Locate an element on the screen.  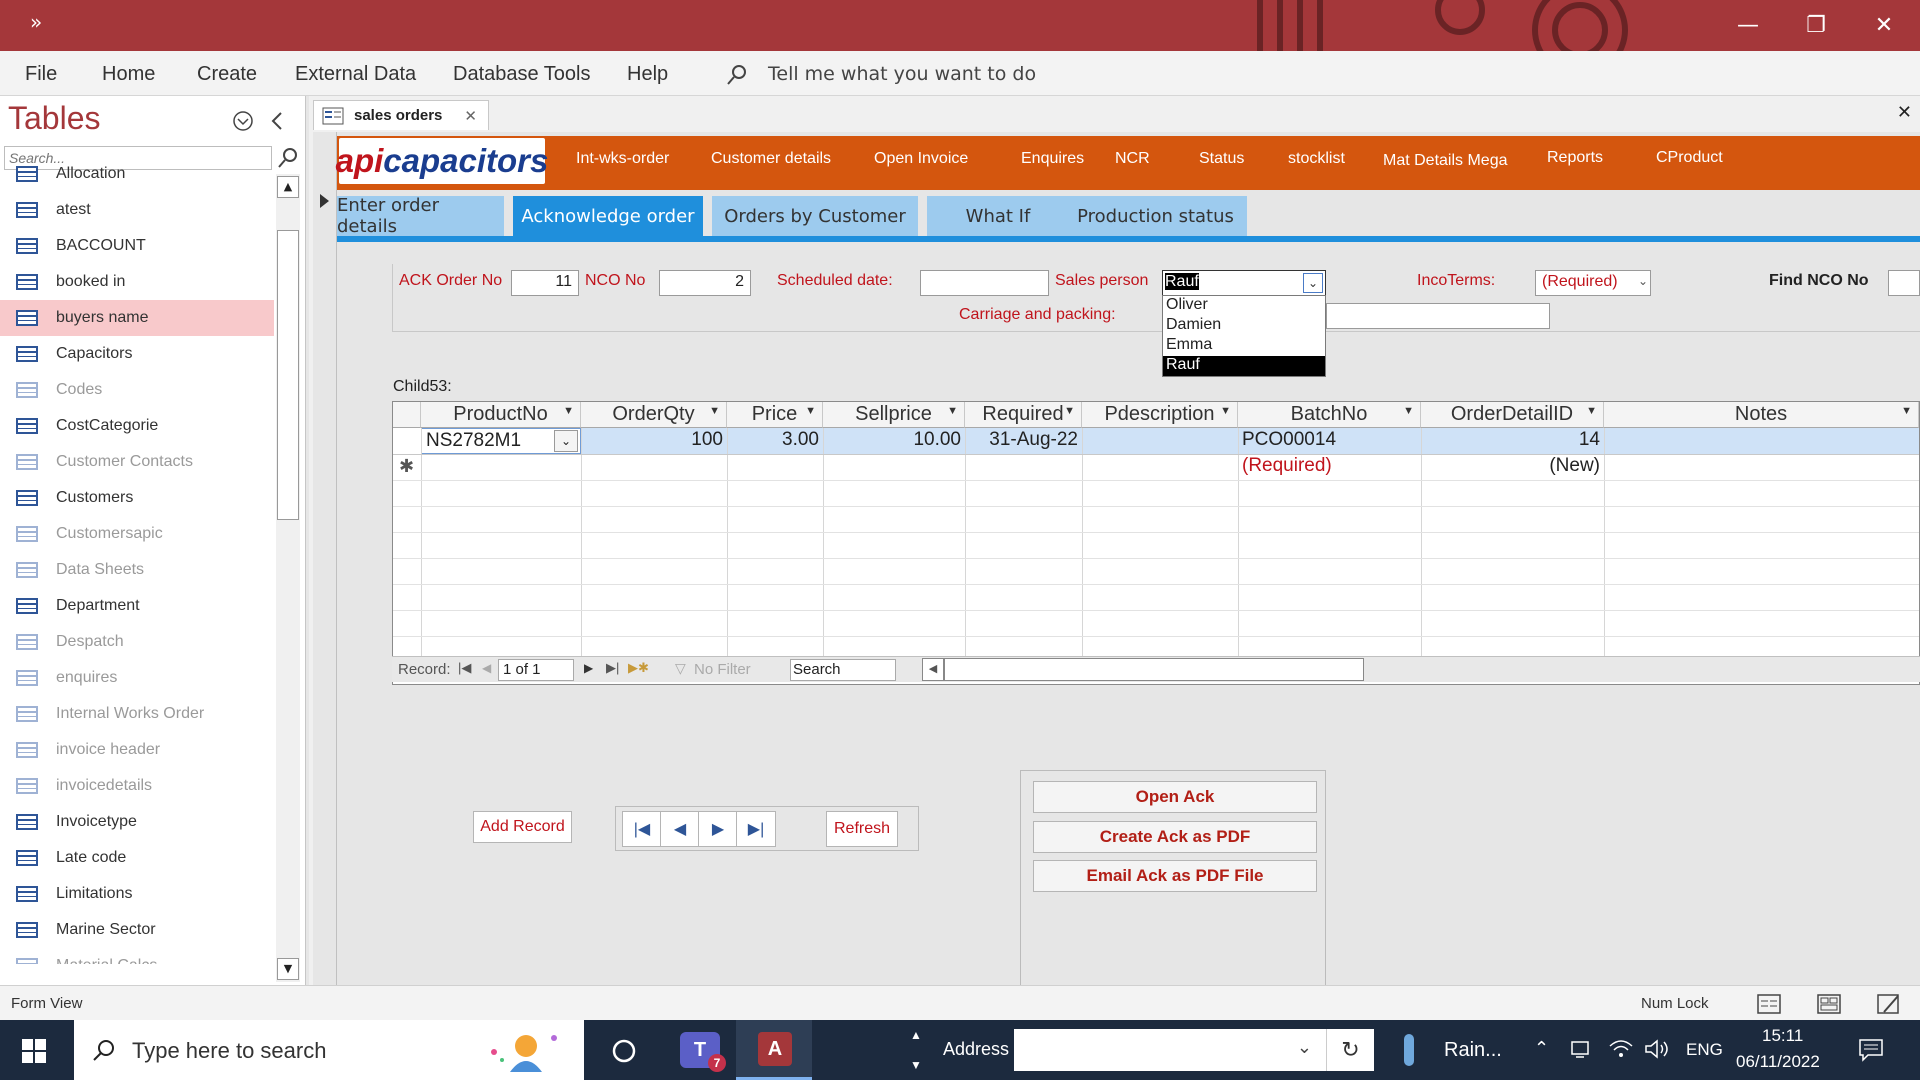
network-icon is located at coordinates (1583, 1050).